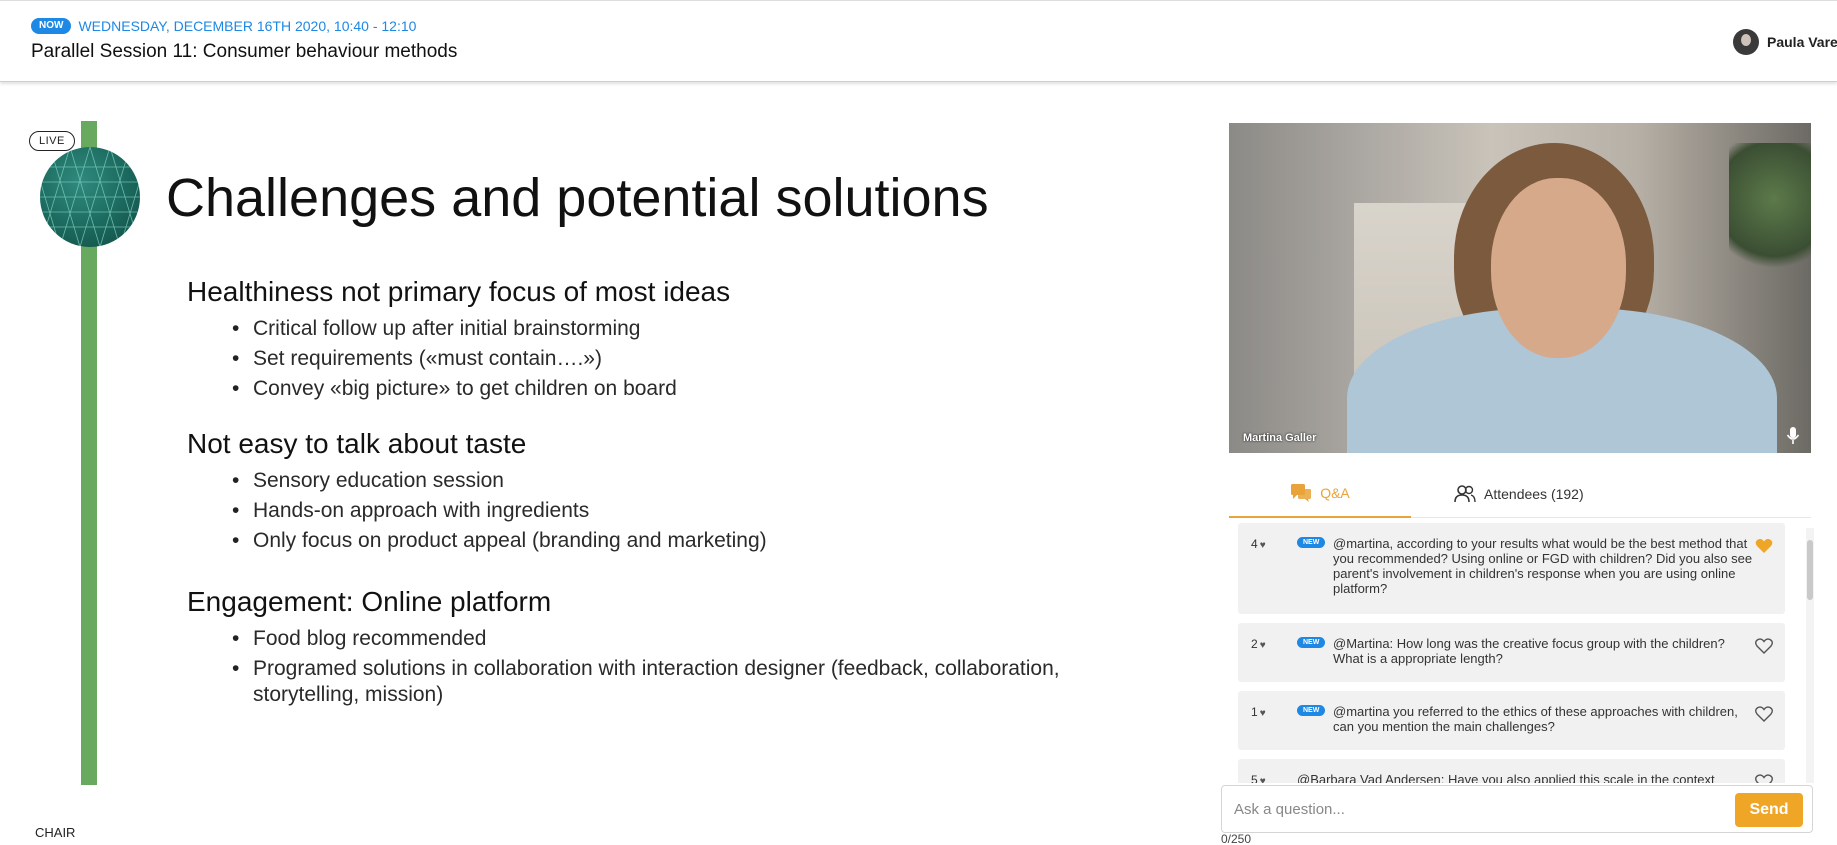 This screenshot has height=845, width=1837. I want to click on bullet-item: Hands-on approach with ingredients, so click(477, 511).